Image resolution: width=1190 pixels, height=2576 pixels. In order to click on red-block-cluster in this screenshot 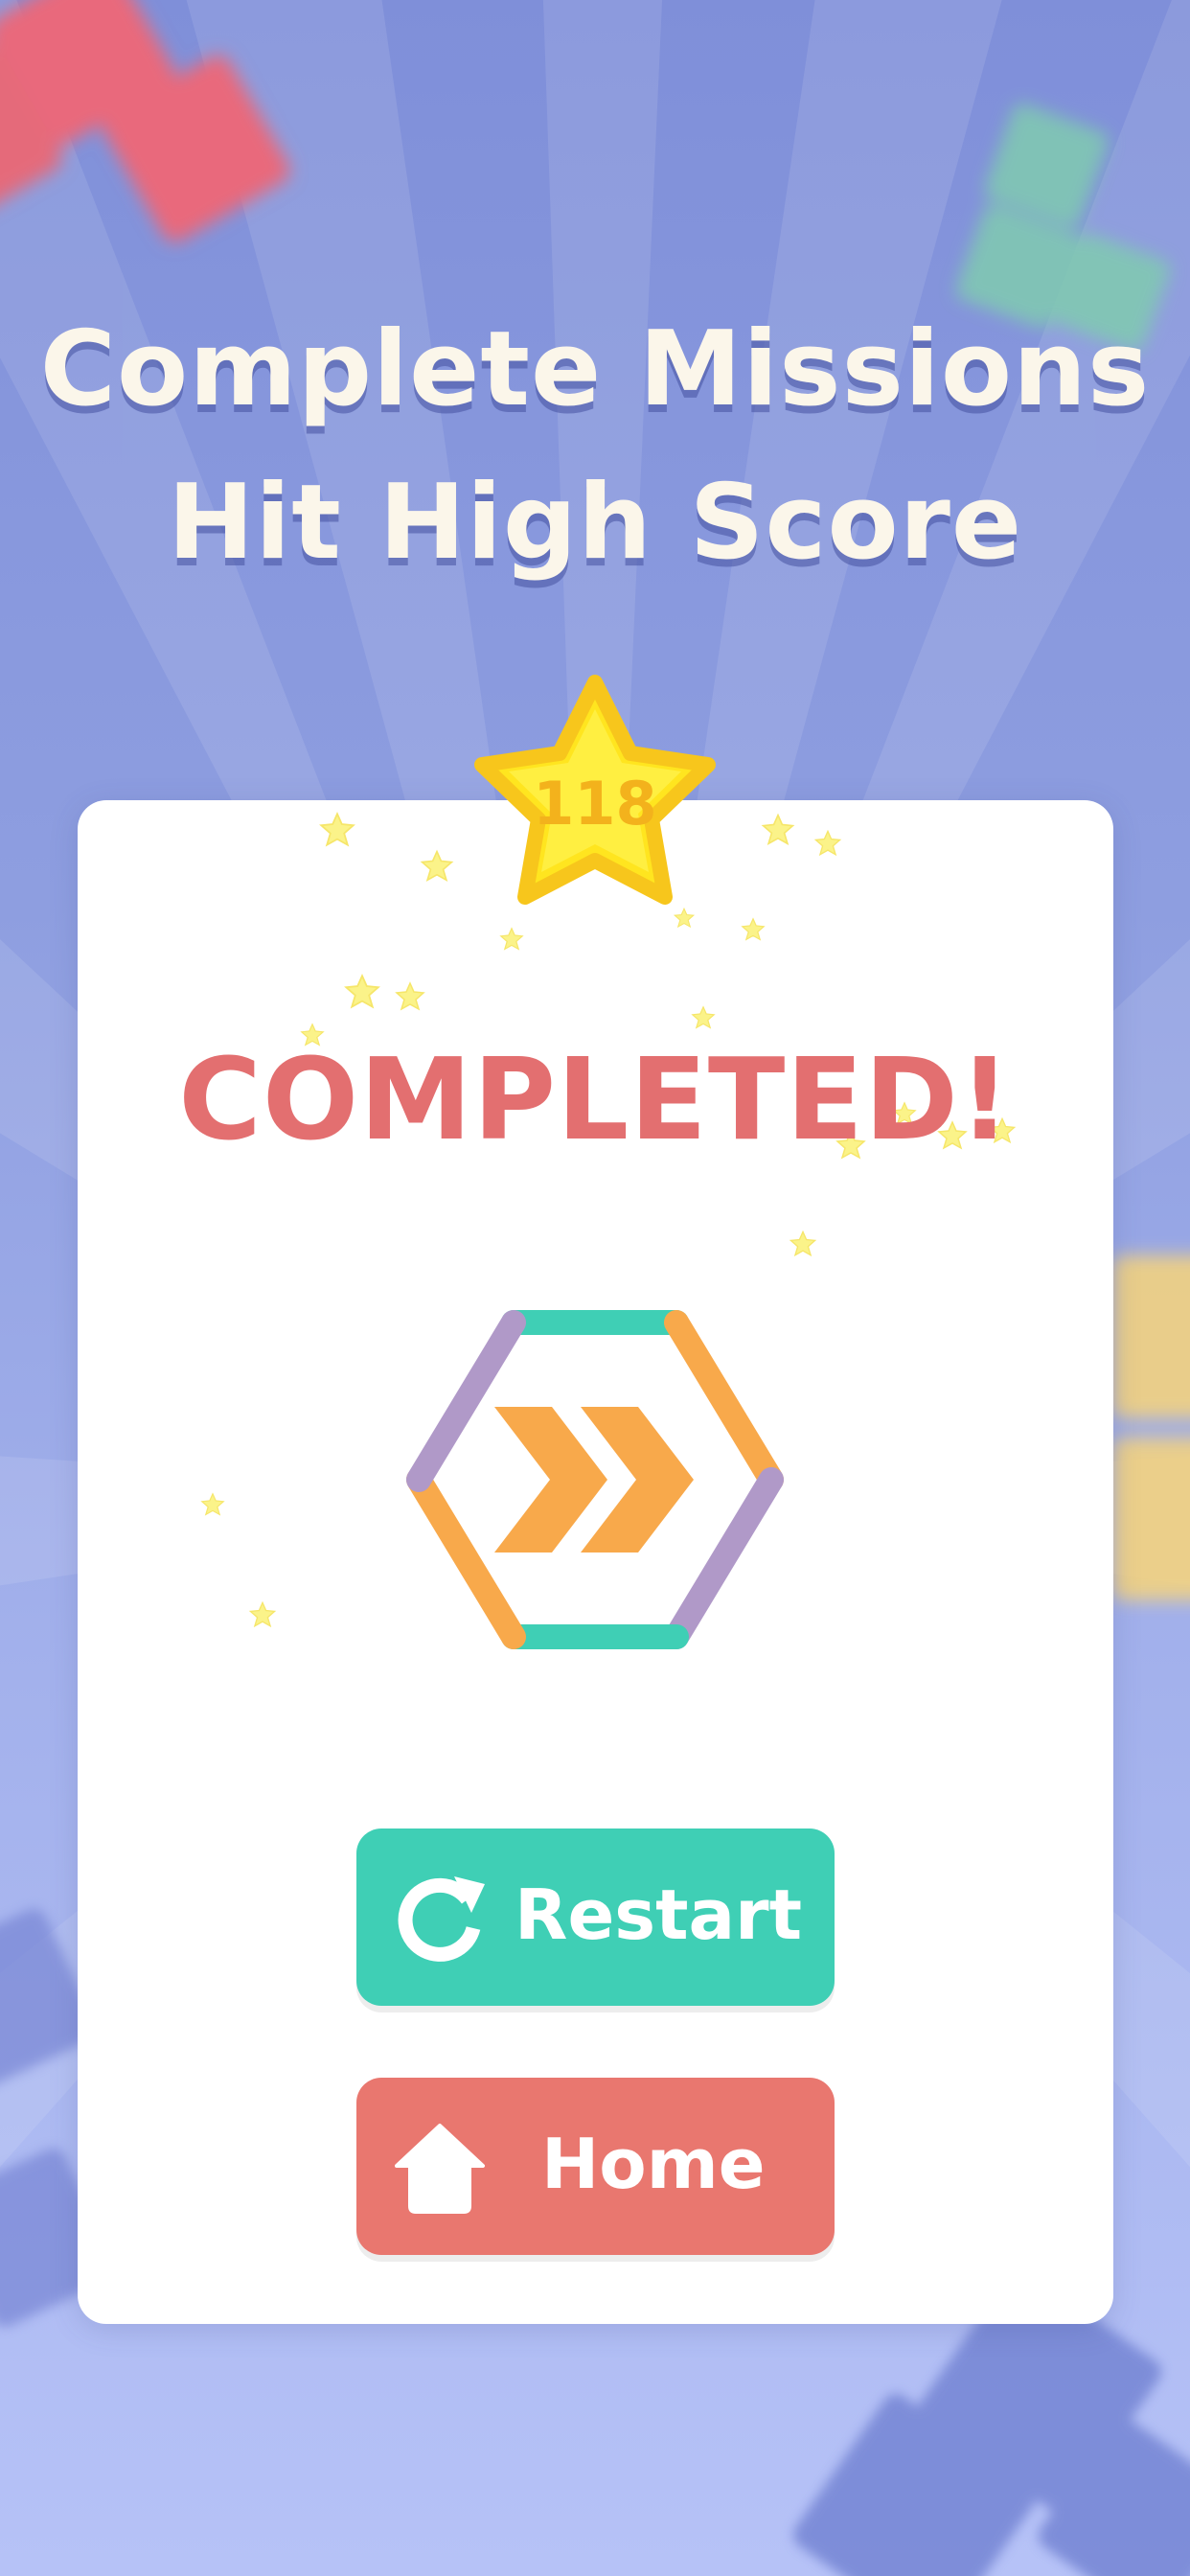, I will do `click(145, 121)`.